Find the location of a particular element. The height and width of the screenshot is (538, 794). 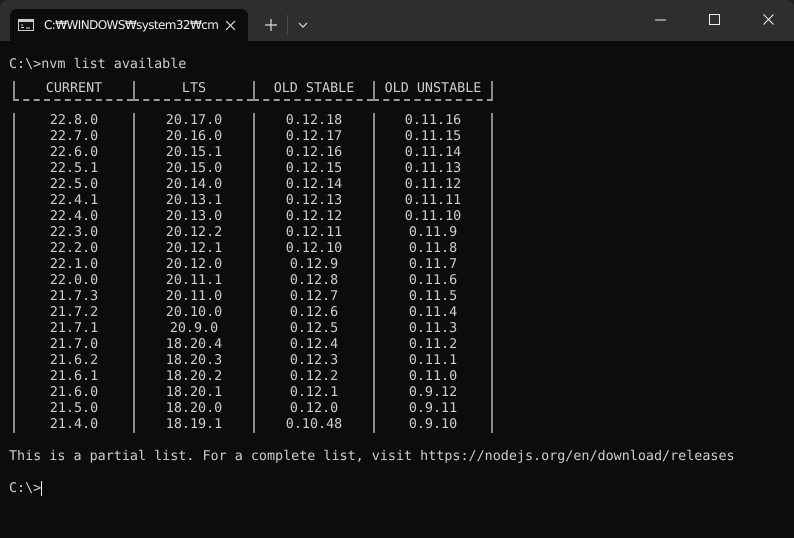

version-cell: 0.10.48 is located at coordinates (314, 424).